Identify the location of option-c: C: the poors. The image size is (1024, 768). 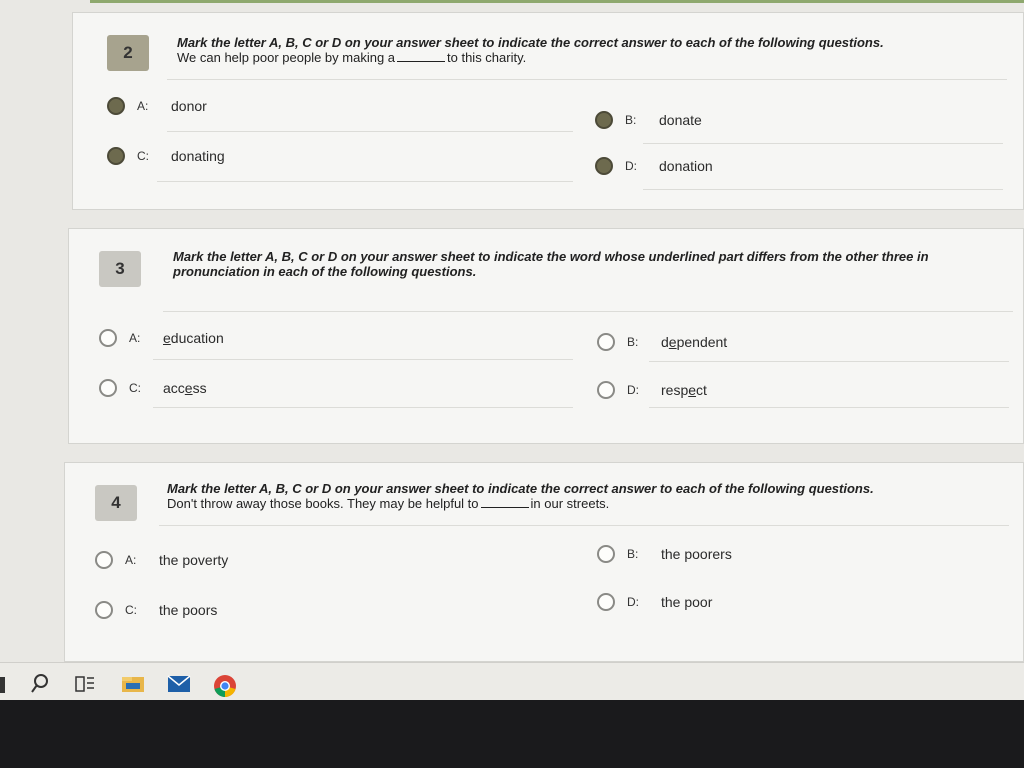
(156, 610).